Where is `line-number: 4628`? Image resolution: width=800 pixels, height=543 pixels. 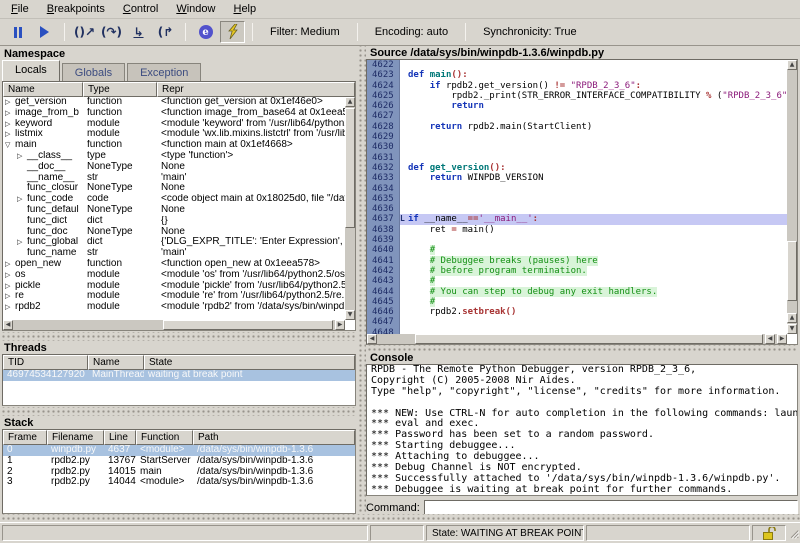
line-number: 4628 is located at coordinates (383, 127).